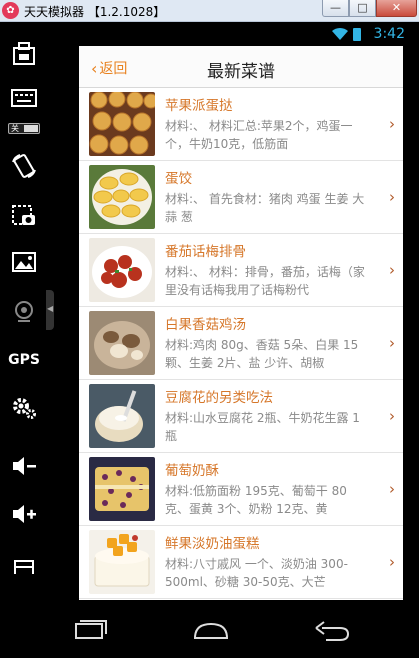  Describe the element at coordinates (259, 135) in the screenshot. I see `recipe-description: 材料:、 材料汇总:苹果2个，鸡蛋一个，牛奶10克，低筋面` at that location.